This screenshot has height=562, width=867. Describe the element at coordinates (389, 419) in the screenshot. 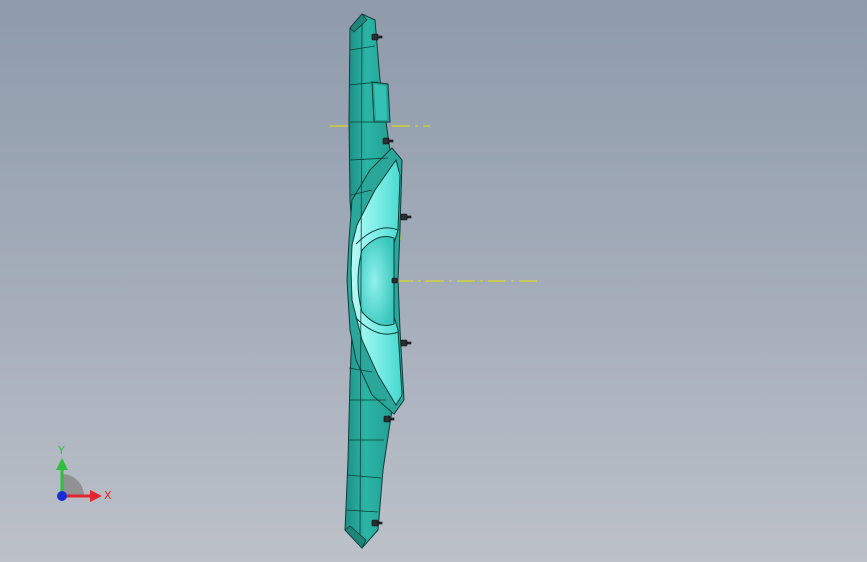

I see `stud-lower` at that location.